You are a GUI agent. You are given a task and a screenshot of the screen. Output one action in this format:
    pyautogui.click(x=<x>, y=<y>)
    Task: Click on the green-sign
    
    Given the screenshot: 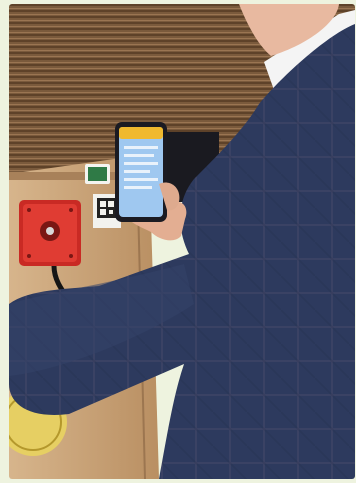 What is the action you would take?
    pyautogui.click(x=97, y=174)
    